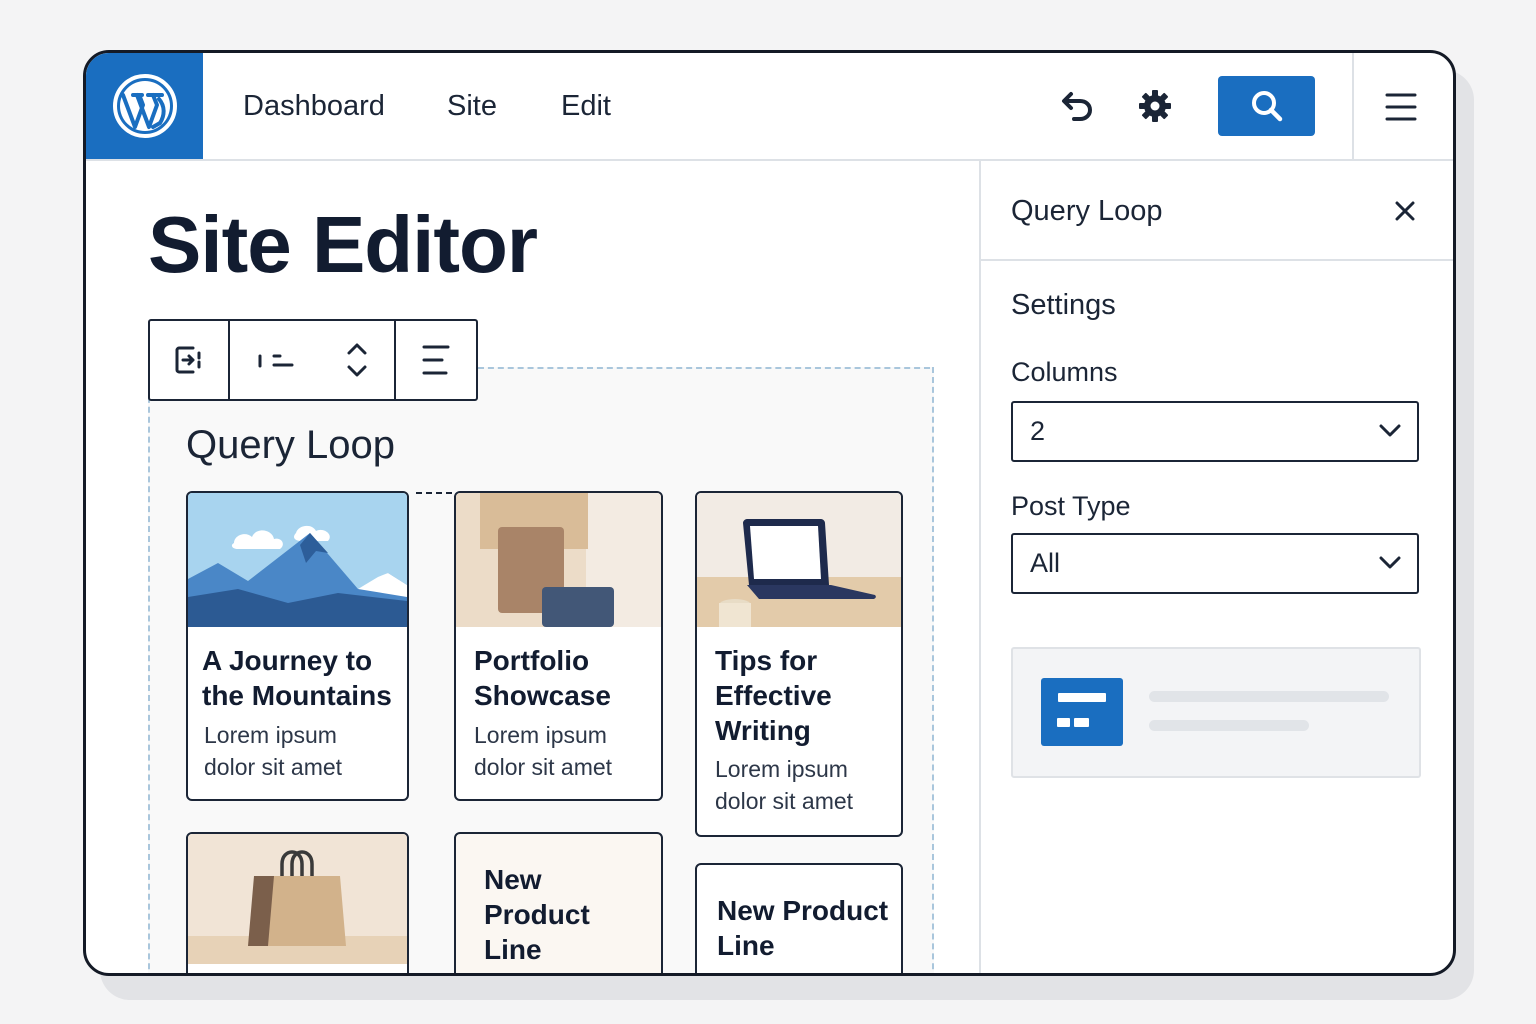 The image size is (1536, 1024). What do you see at coordinates (1038, 431) in the screenshot?
I see `columns-value: 2` at bounding box center [1038, 431].